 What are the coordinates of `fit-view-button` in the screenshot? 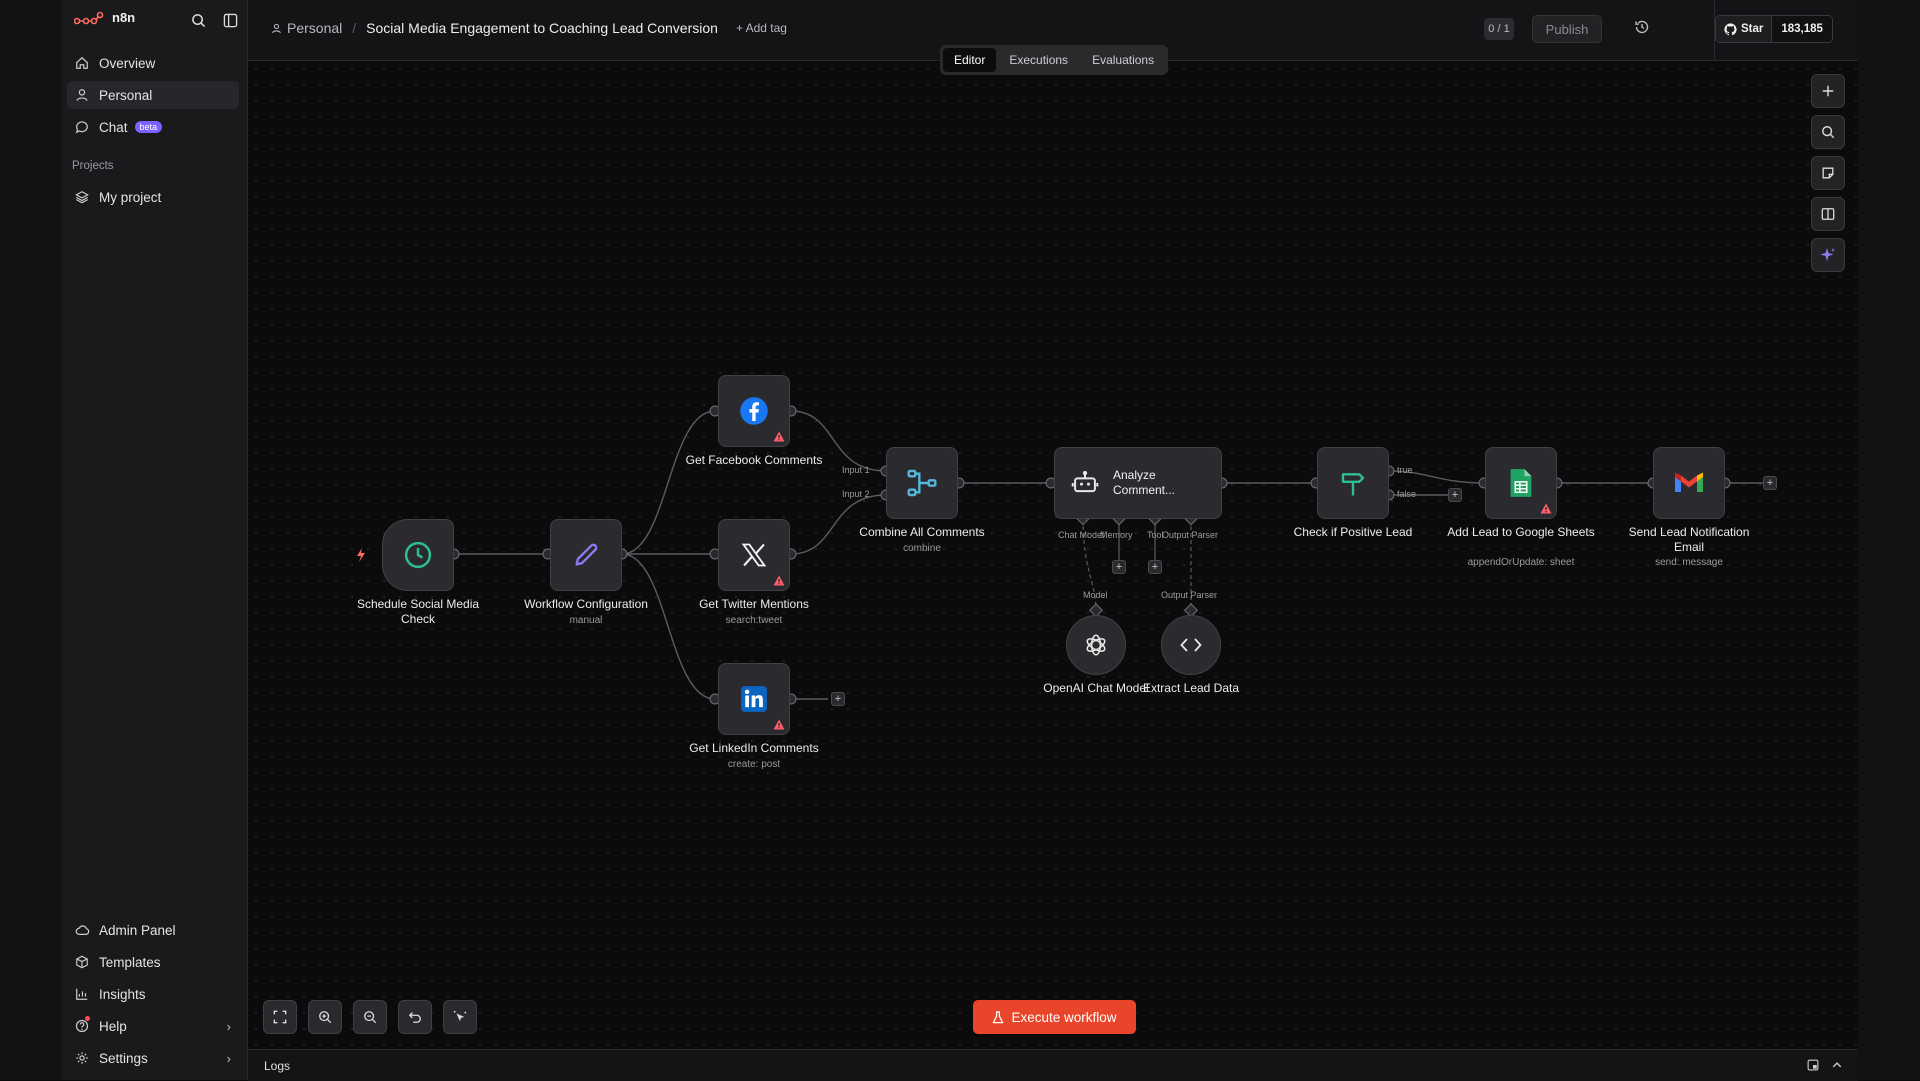 It's located at (280, 1017).